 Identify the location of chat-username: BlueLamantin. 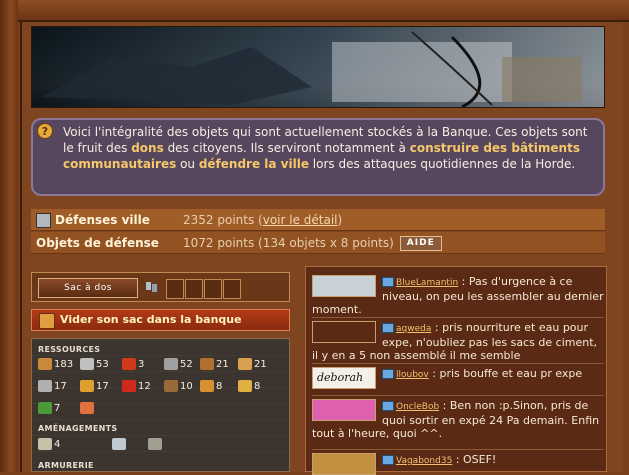
(427, 283).